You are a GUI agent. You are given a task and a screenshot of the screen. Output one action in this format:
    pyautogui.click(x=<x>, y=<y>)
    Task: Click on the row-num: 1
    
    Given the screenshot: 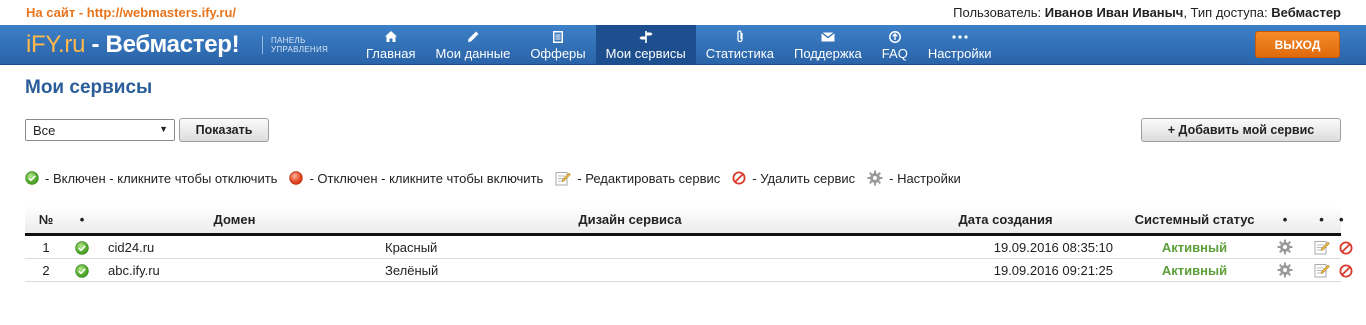 What is the action you would take?
    pyautogui.click(x=46, y=246)
    